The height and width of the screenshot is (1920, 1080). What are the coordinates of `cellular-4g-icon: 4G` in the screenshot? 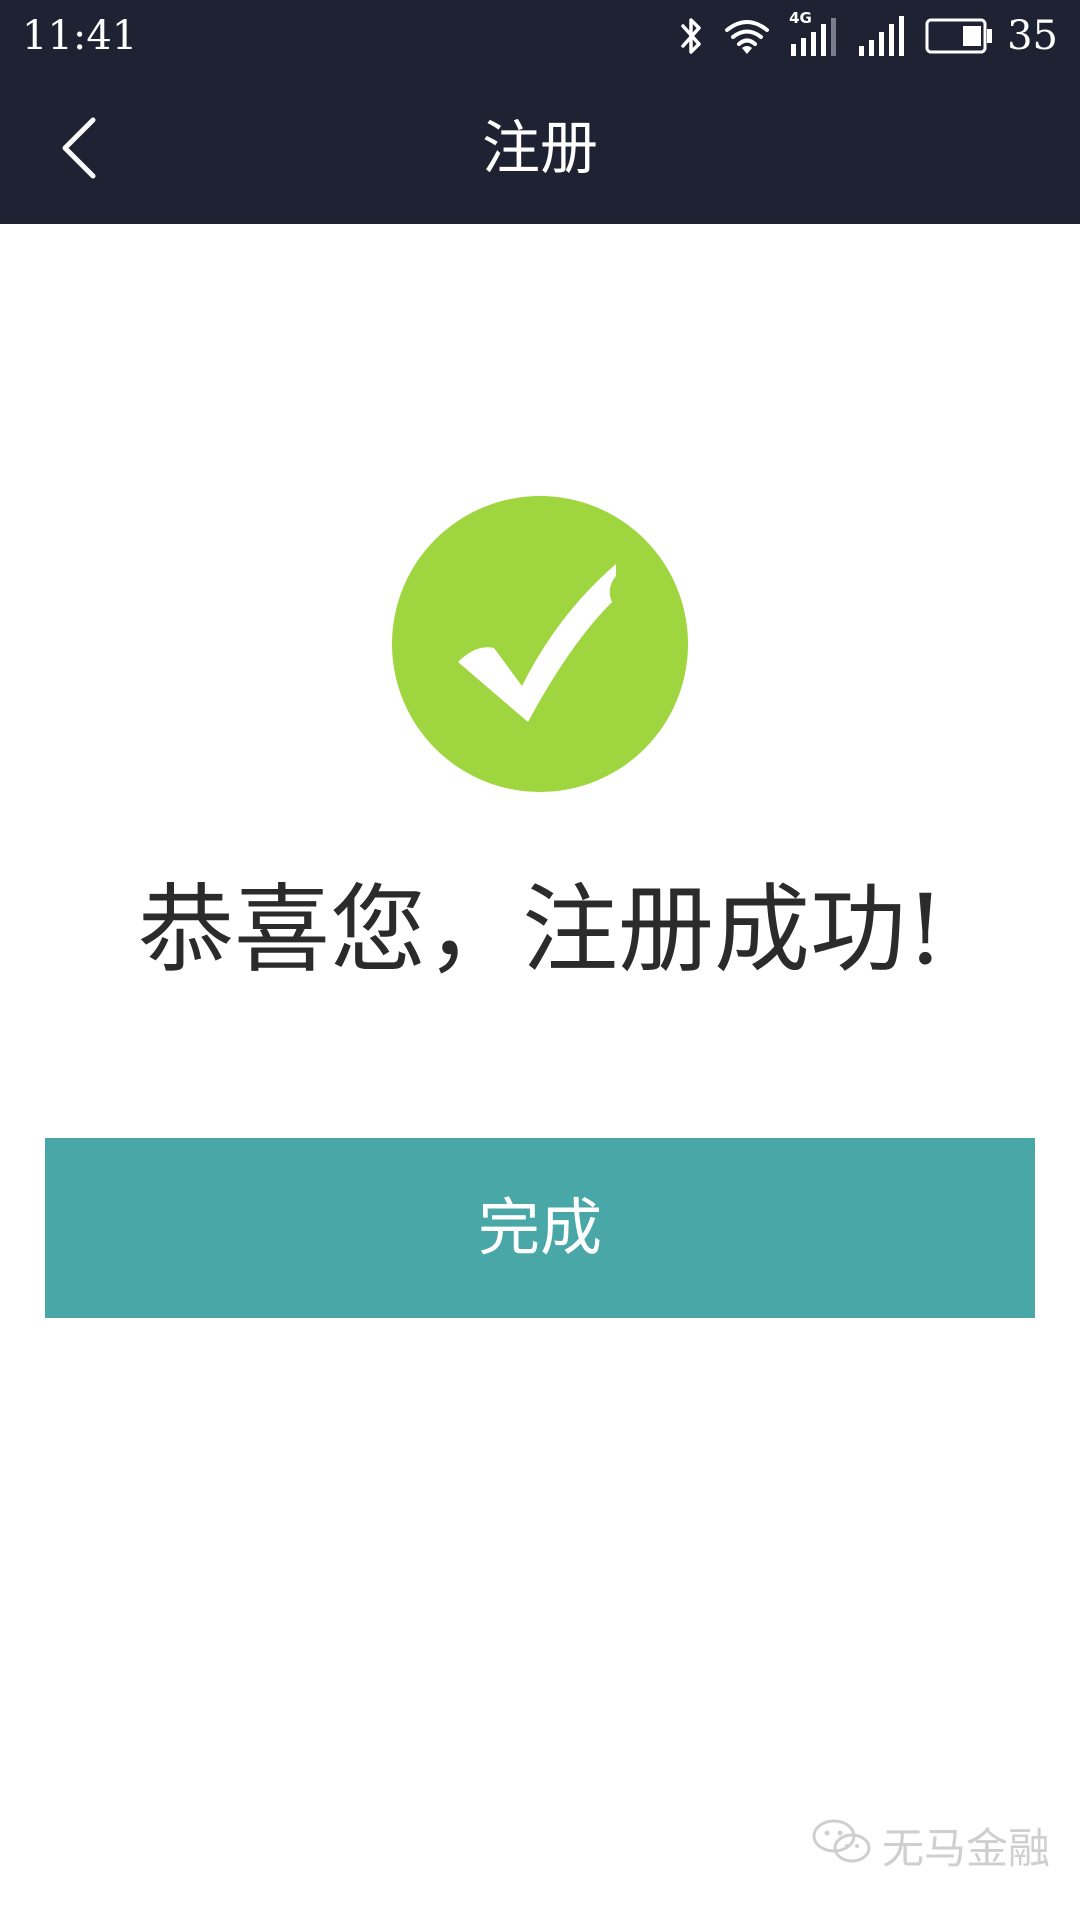 It's located at (814, 34).